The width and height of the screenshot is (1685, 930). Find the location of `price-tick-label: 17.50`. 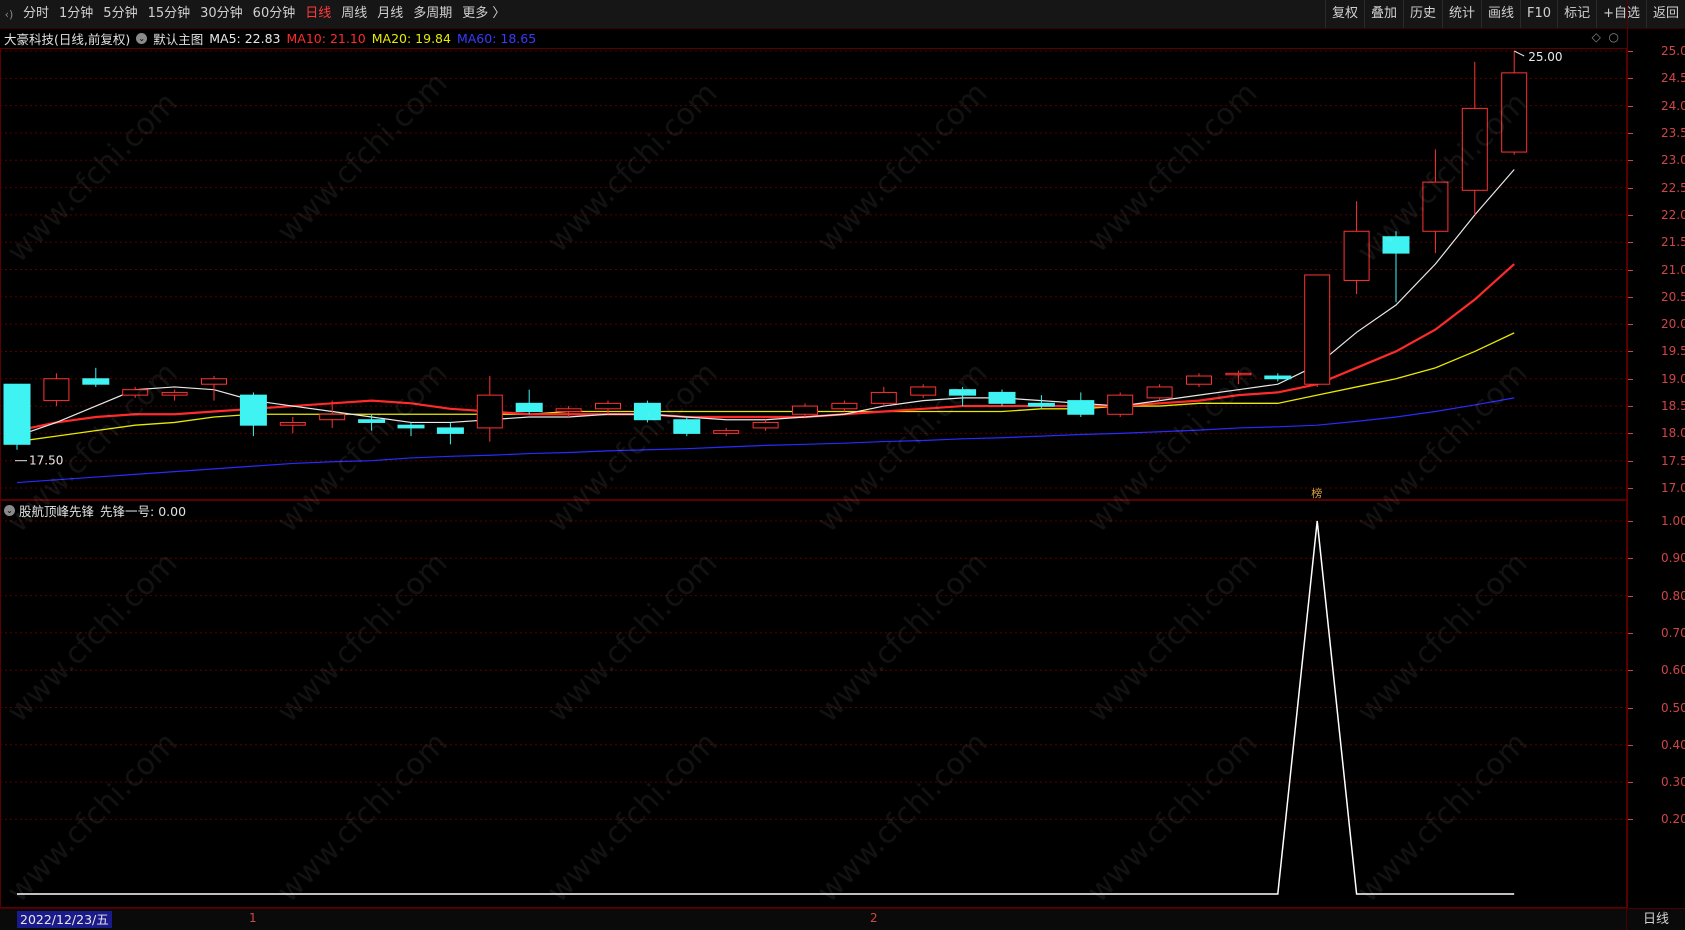

price-tick-label: 17.50 is located at coordinates (1673, 460).